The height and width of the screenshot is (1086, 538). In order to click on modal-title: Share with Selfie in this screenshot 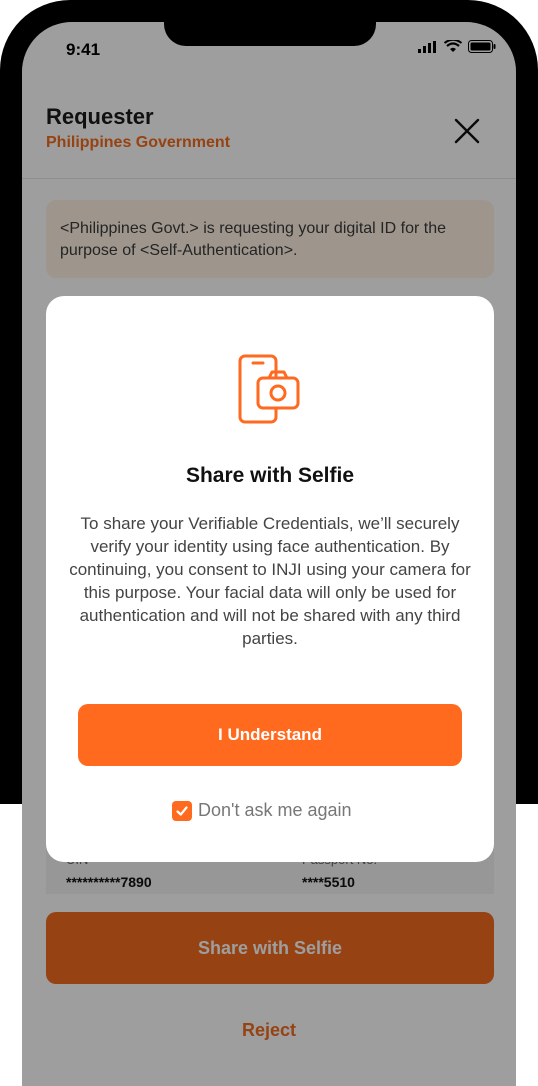, I will do `click(270, 475)`.